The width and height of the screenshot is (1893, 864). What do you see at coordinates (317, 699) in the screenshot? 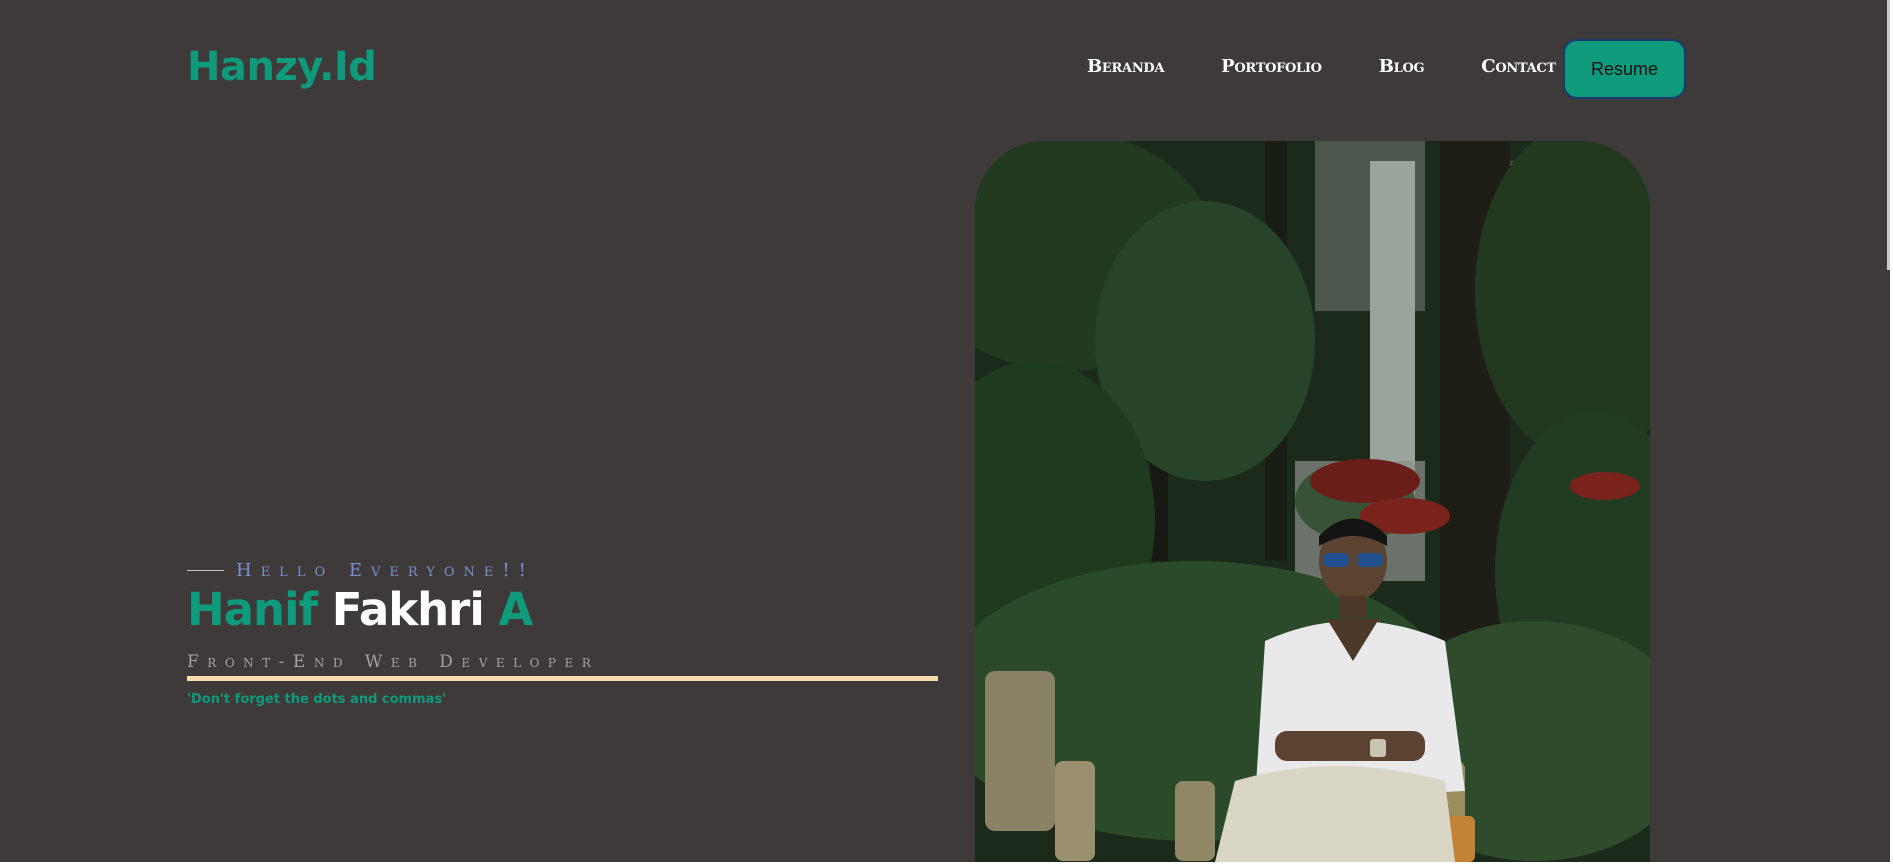
I see `quote-text: 'Don't forget the dots and commas'` at bounding box center [317, 699].